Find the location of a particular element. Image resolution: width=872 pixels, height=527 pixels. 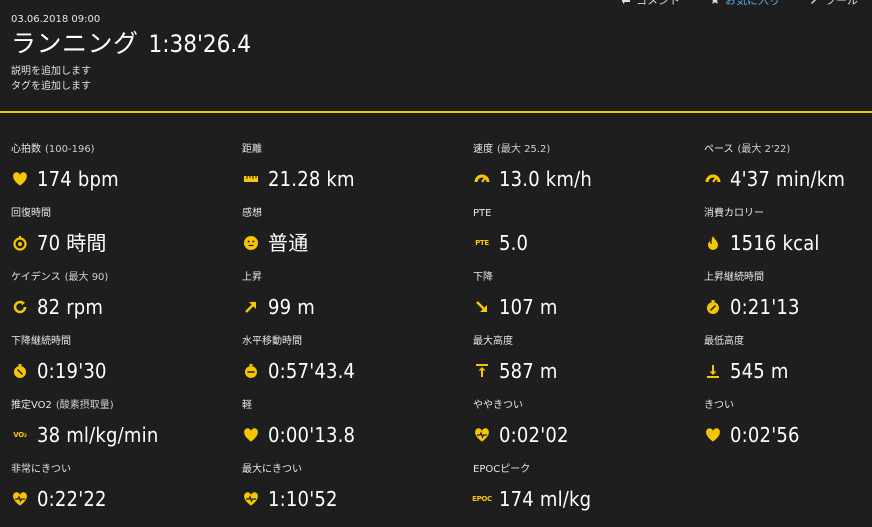

star-icon is located at coordinates (715, 2).